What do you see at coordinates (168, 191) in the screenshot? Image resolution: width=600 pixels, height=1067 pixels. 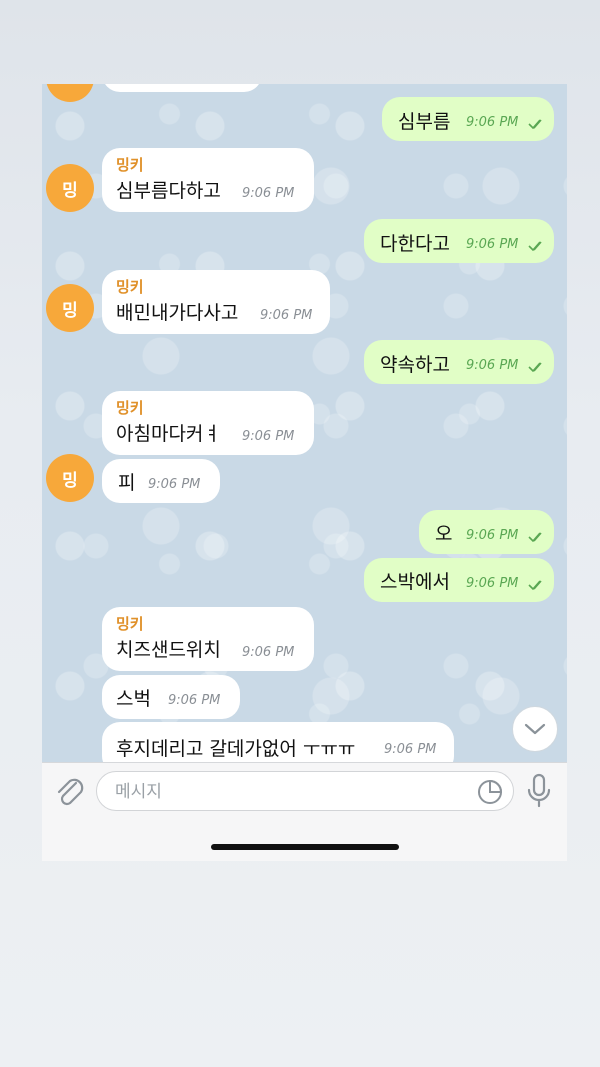 I see `message-text: 심부름다하고` at bounding box center [168, 191].